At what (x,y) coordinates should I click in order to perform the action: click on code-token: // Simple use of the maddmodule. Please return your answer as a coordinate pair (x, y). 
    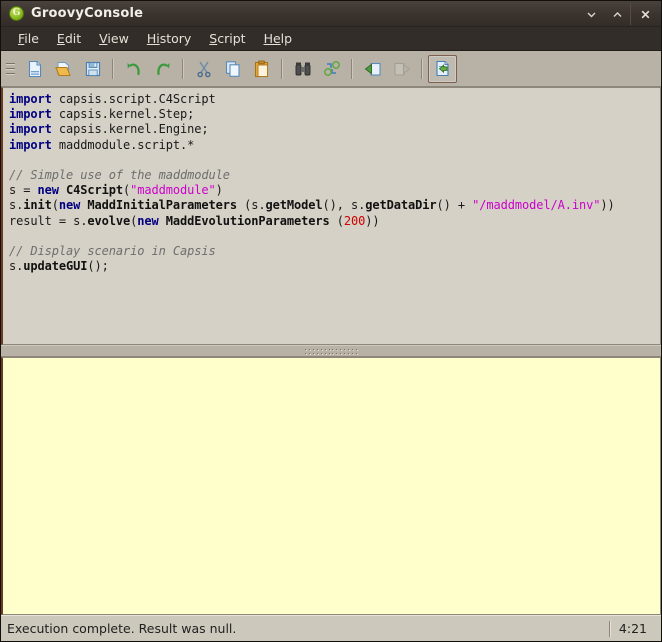
    Looking at the image, I should click on (119, 175).